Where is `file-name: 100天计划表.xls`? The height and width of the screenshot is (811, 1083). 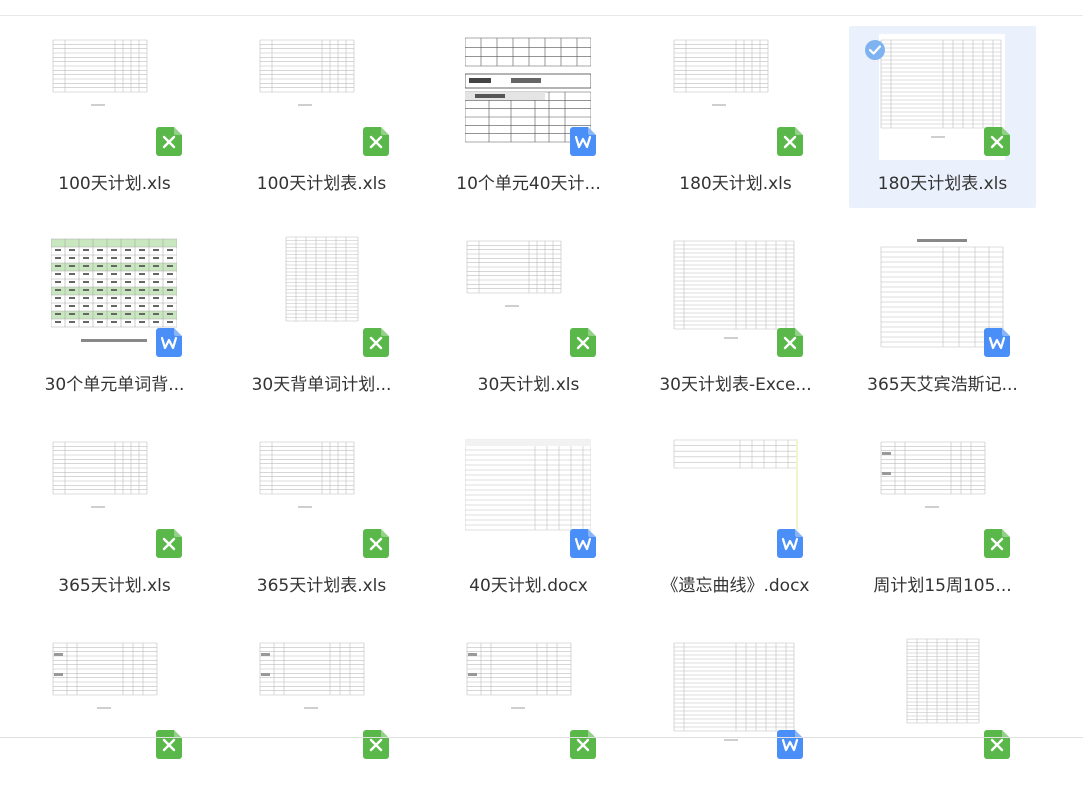
file-name: 100天计划表.xls is located at coordinates (321, 184).